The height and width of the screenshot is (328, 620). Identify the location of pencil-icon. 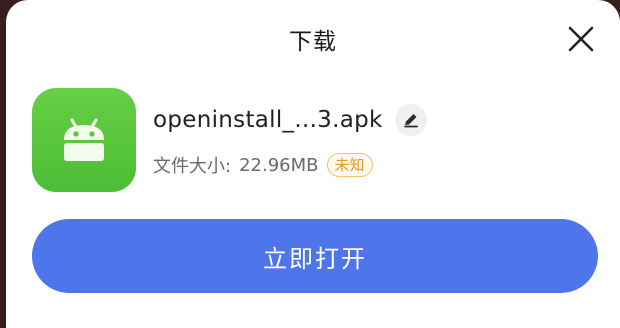
(410, 121).